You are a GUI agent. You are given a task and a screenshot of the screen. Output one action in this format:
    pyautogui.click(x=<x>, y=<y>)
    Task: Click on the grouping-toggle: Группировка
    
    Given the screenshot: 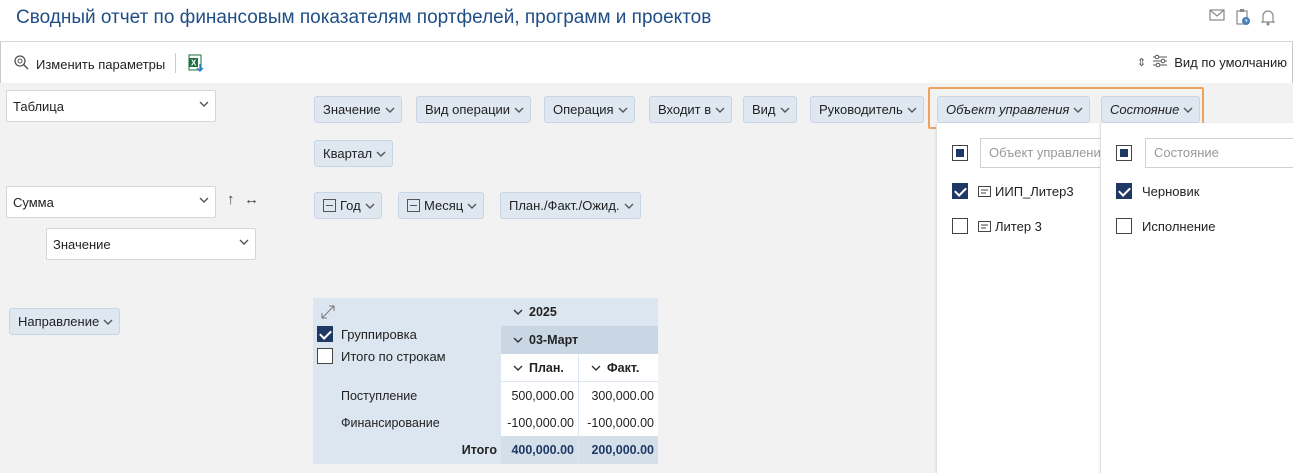 What is the action you would take?
    pyautogui.click(x=367, y=334)
    